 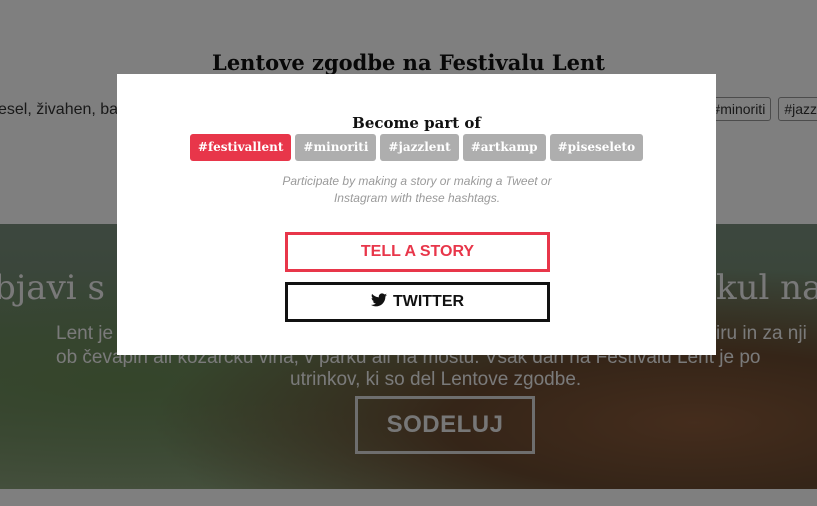 What do you see at coordinates (419, 147) in the screenshot?
I see `hashtag-jazzlent: #jazzlent` at bounding box center [419, 147].